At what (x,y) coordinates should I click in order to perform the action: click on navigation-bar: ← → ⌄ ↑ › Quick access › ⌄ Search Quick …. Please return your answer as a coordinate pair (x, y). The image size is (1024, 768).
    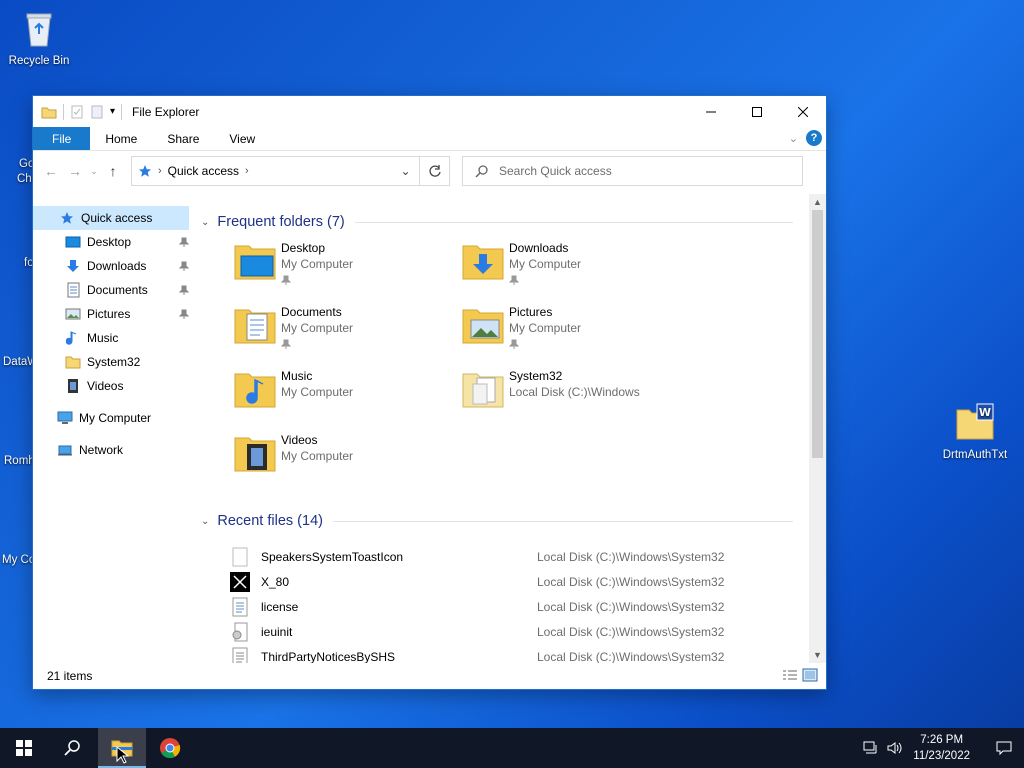
    Looking at the image, I should click on (429, 171).